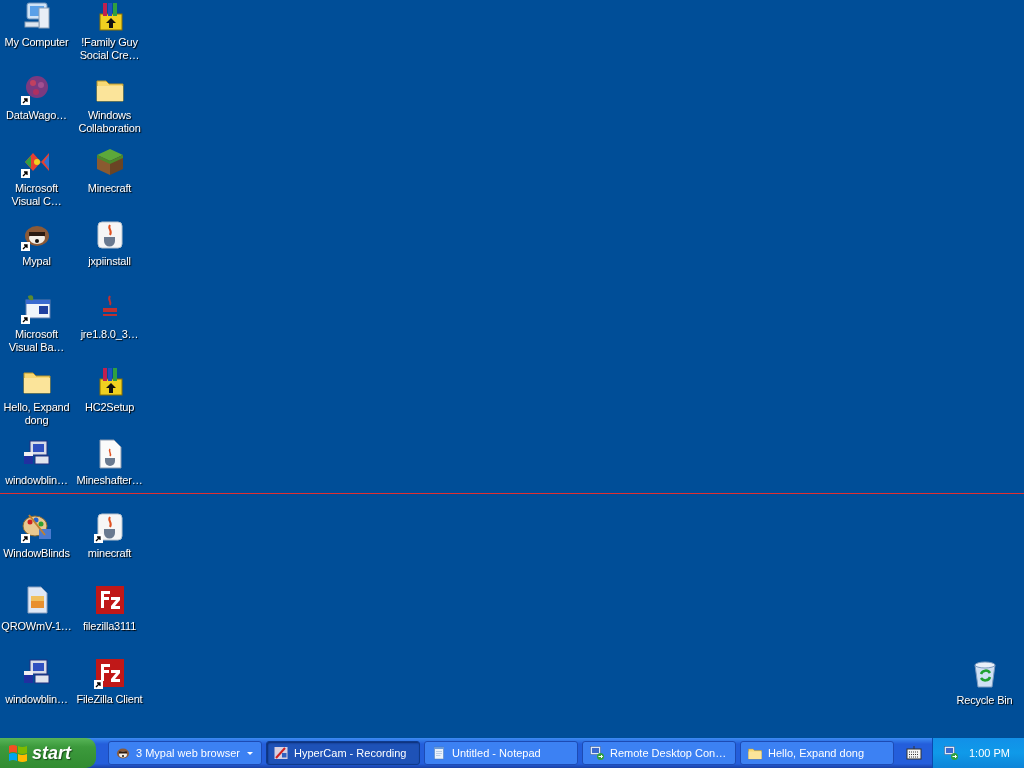 This screenshot has height=768, width=1024. Describe the element at coordinates (439, 753) in the screenshot. I see `notepad-icon` at that location.